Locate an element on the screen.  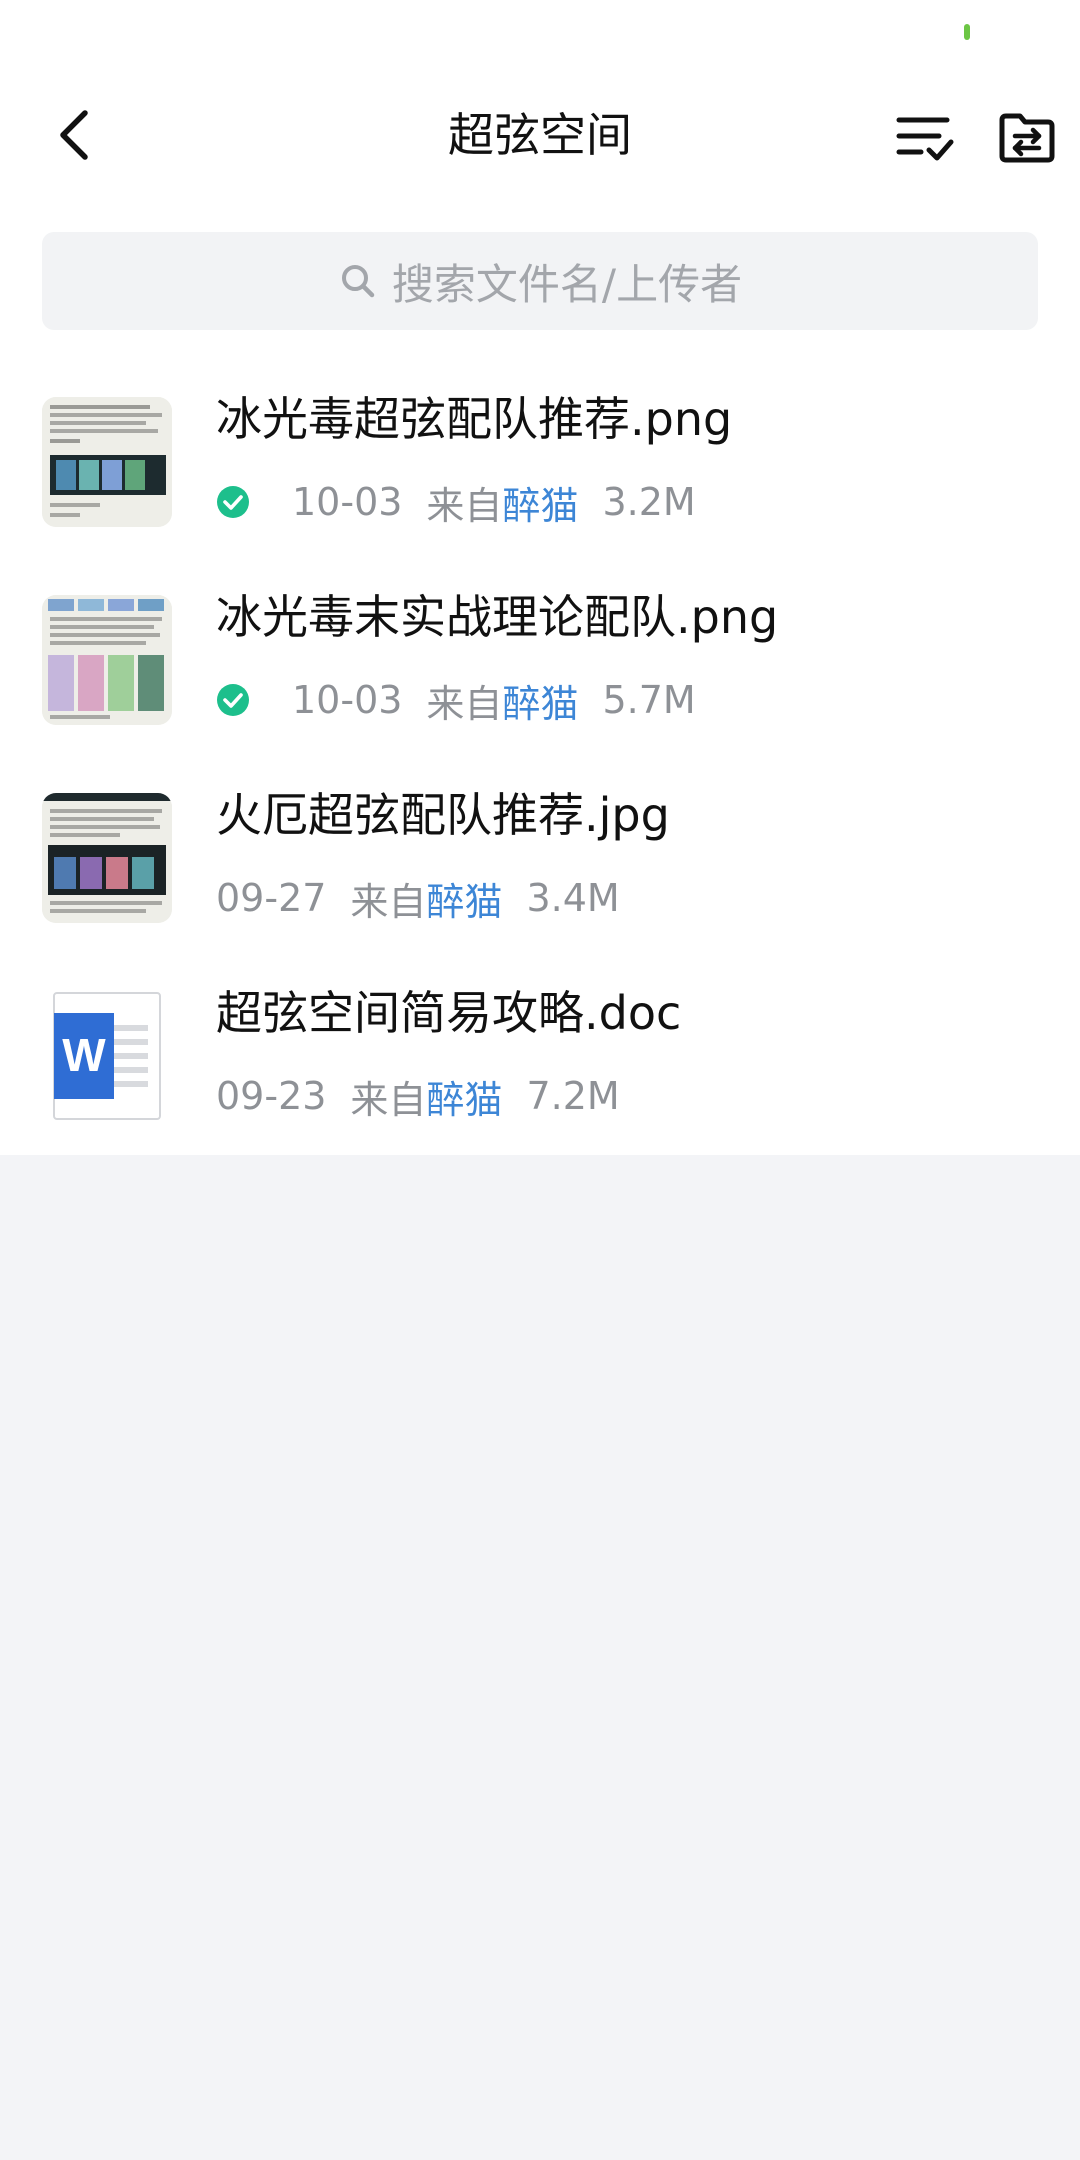
folder-transfer-button is located at coordinates (1027, 138).